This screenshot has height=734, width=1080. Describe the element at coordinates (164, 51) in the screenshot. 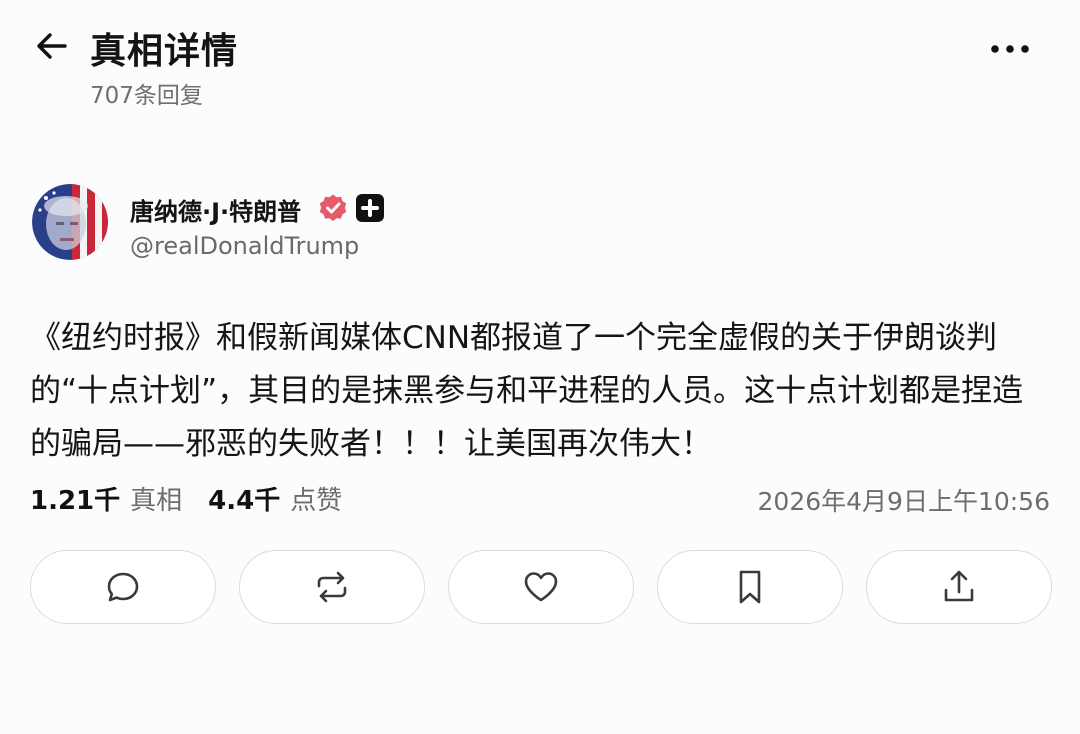

I see `page-title: 真相详情` at that location.